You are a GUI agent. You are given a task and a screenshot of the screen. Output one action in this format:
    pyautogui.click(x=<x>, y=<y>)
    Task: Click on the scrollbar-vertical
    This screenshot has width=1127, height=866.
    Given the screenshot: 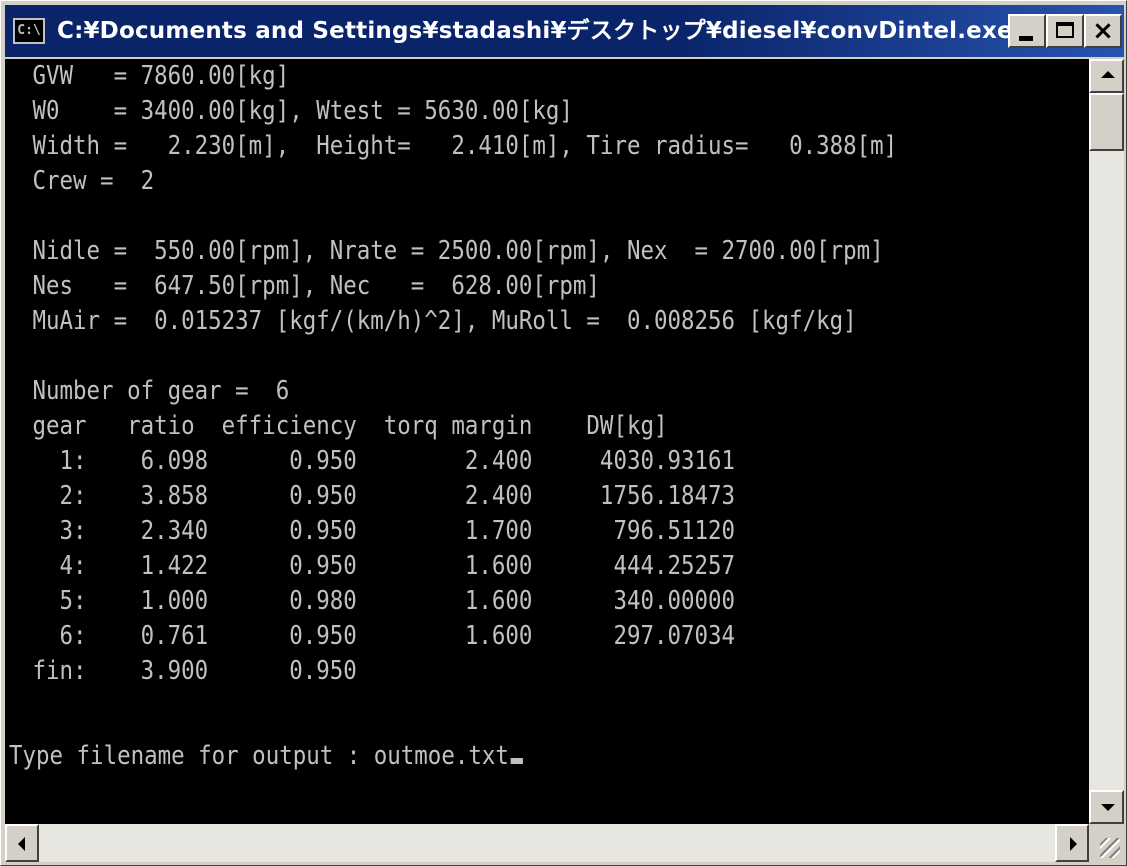 What is the action you would take?
    pyautogui.click(x=1106, y=441)
    